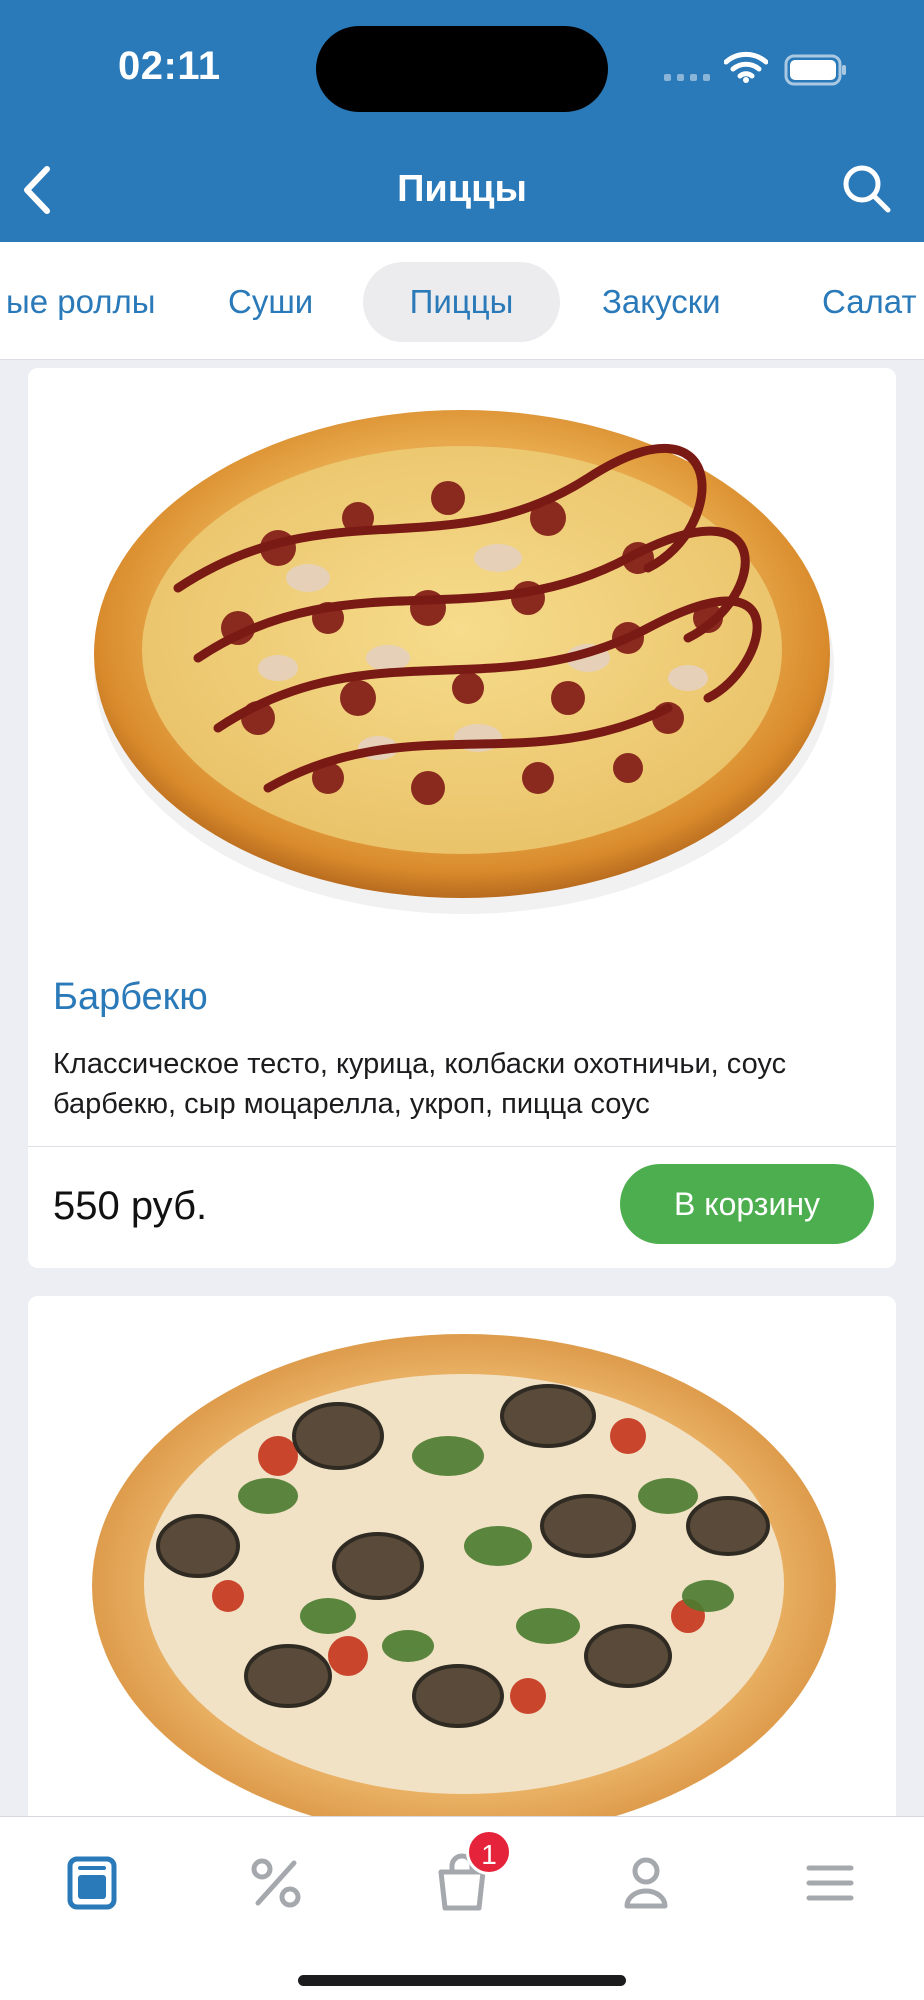 The width and height of the screenshot is (924, 2000). Describe the element at coordinates (747, 1204) in the screenshot. I see `add-to-cart-button: В корзину` at that location.